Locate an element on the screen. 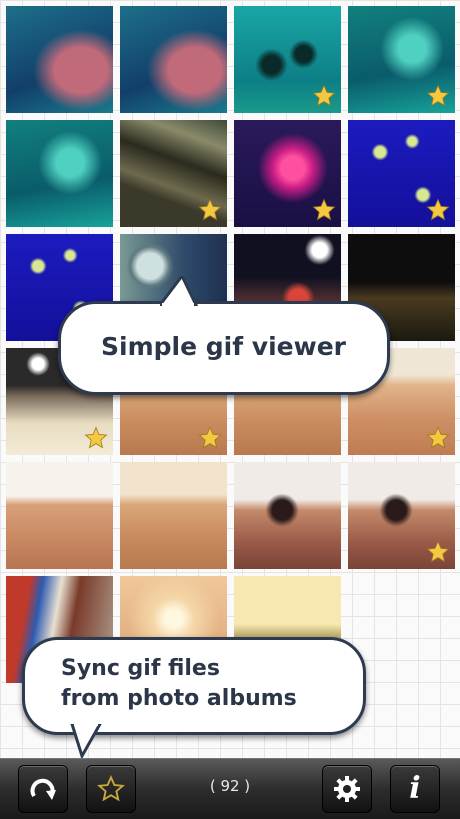 The width and height of the screenshot is (460, 819). sync-button is located at coordinates (43, 789).